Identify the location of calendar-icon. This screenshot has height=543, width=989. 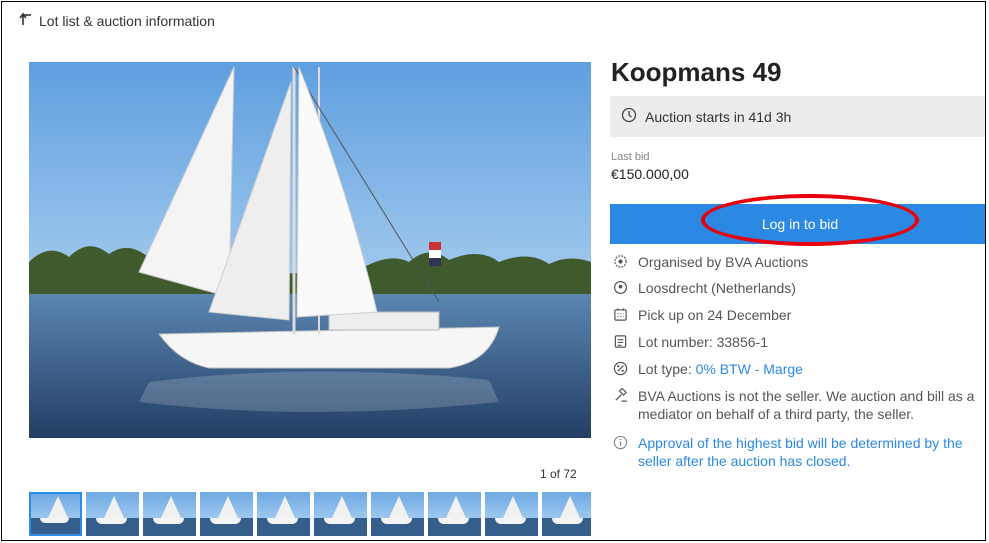
(620, 316).